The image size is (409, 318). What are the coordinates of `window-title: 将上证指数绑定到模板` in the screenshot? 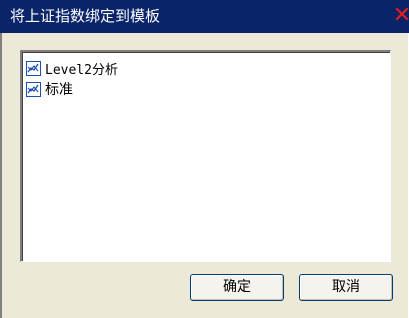 It's located at (85, 16).